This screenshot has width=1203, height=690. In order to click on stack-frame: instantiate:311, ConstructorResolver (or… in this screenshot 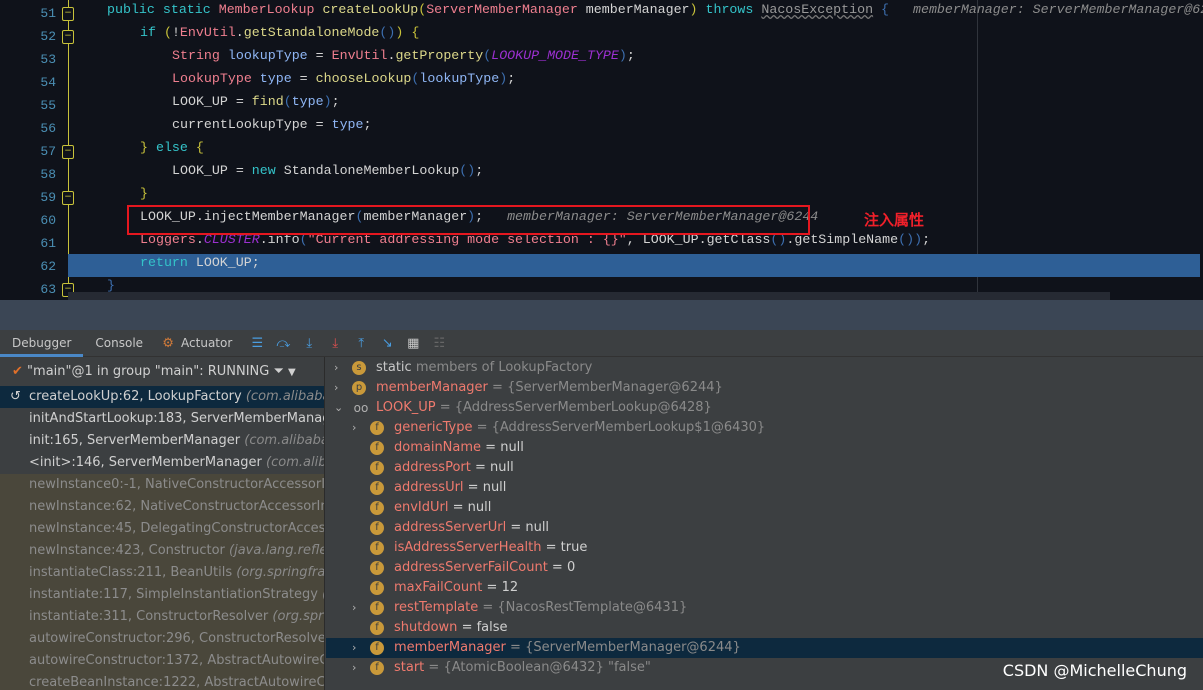, I will do `click(162, 617)`.